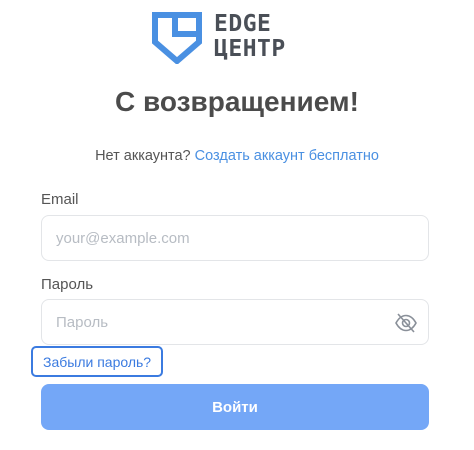 The image size is (474, 450). Describe the element at coordinates (177, 38) in the screenshot. I see `shield-logo-icon` at that location.